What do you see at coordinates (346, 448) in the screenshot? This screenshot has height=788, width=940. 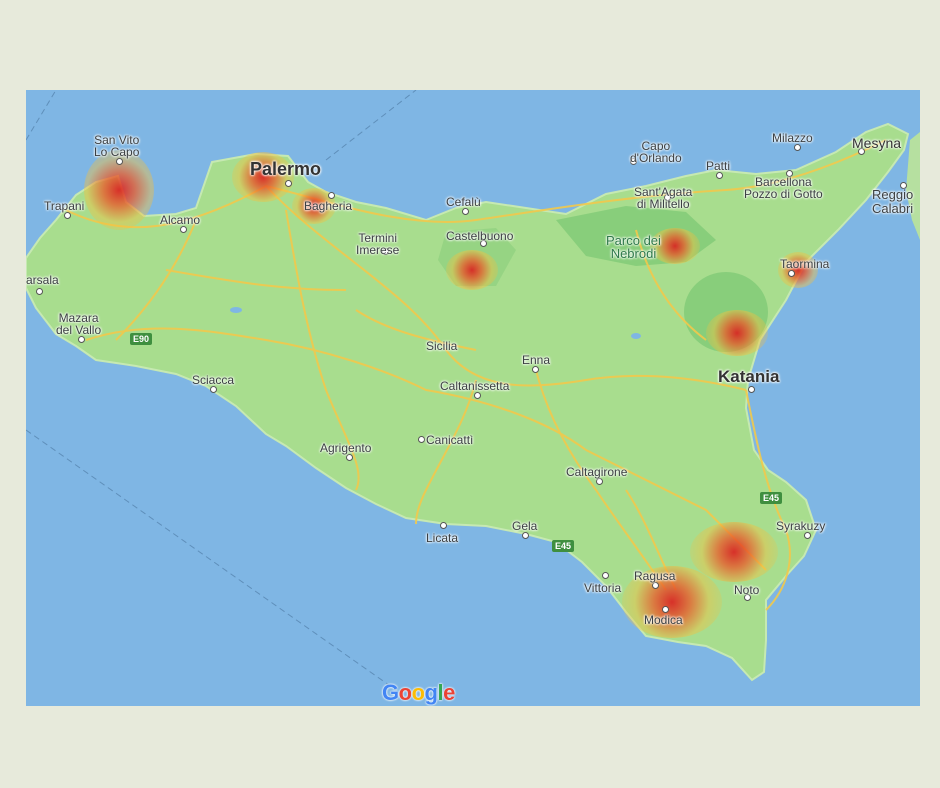 I see `label-agrigento: Agrigento` at bounding box center [346, 448].